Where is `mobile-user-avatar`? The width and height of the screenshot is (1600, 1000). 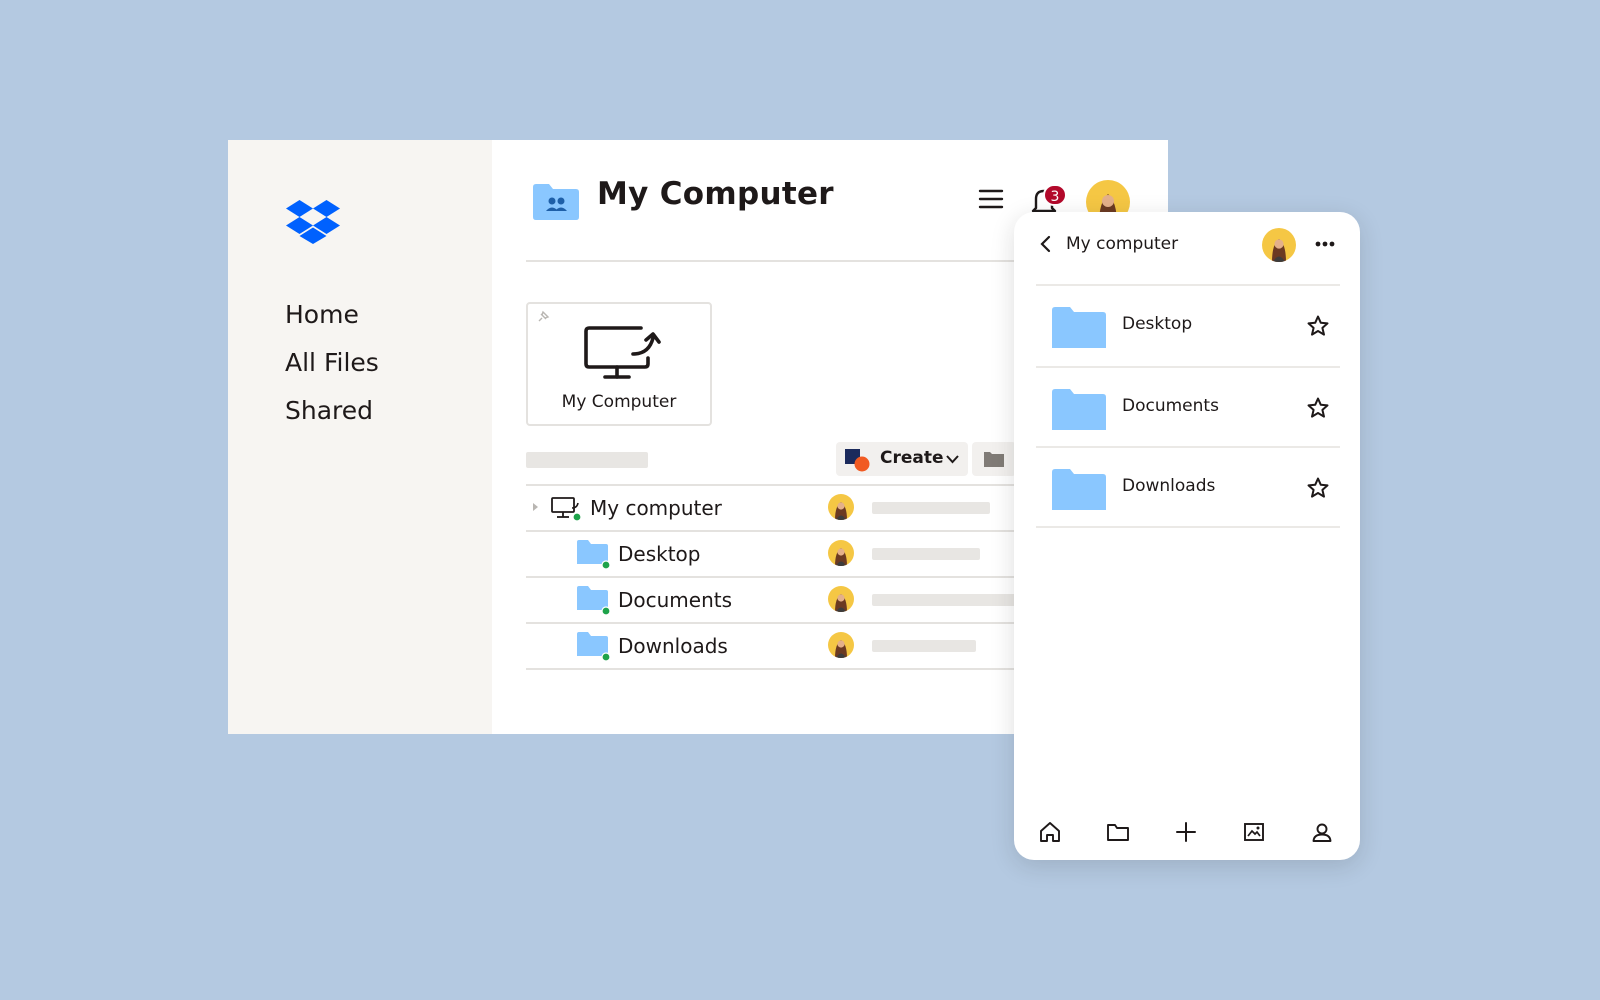 mobile-user-avatar is located at coordinates (1279, 245).